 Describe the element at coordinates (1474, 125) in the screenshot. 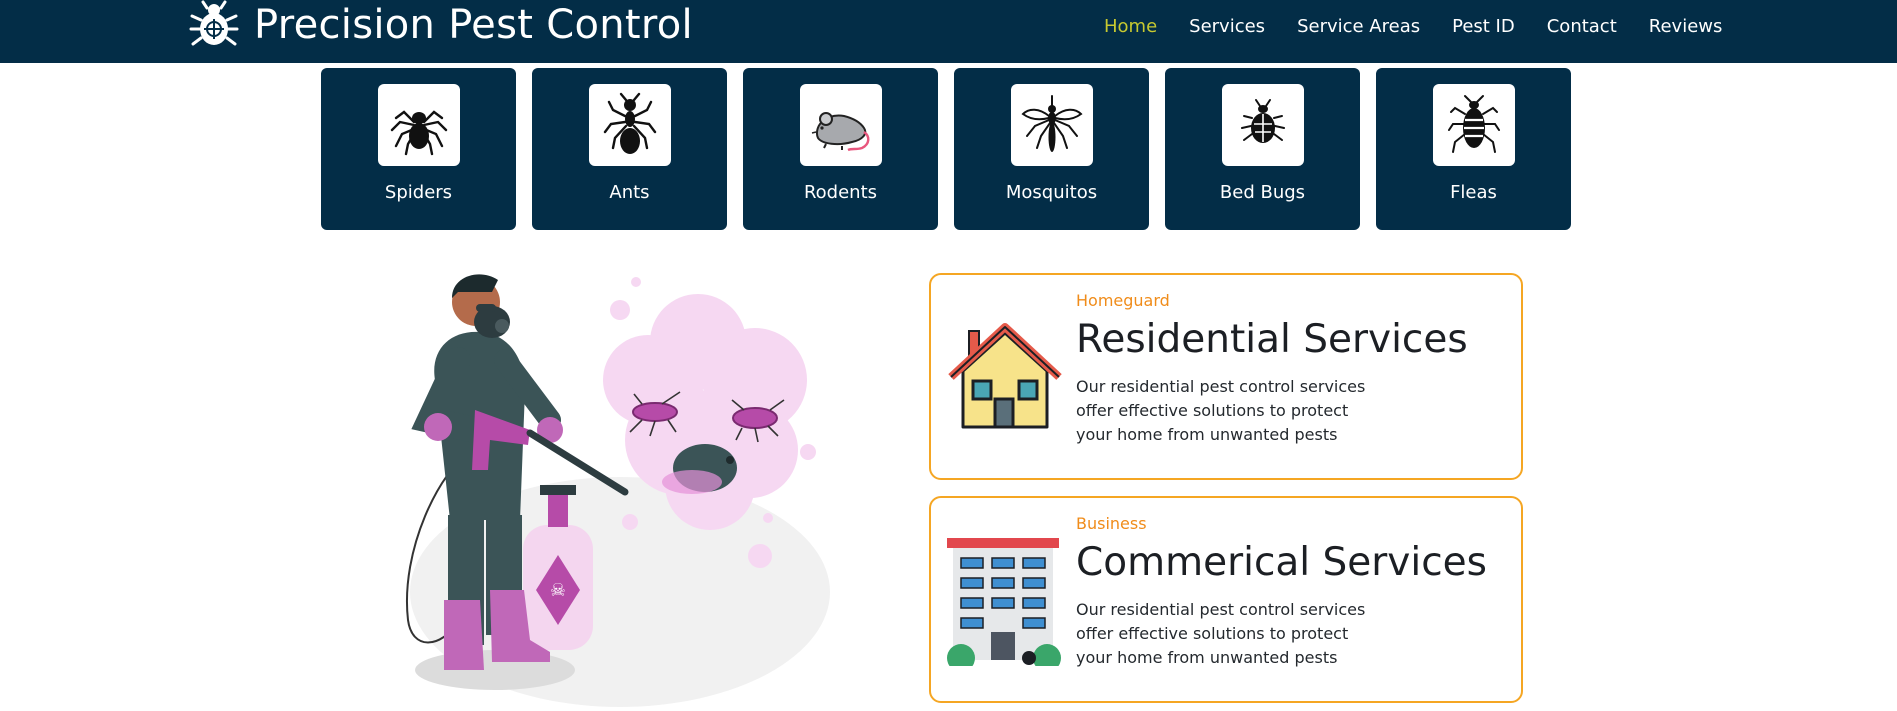

I see `flea-icon` at that location.